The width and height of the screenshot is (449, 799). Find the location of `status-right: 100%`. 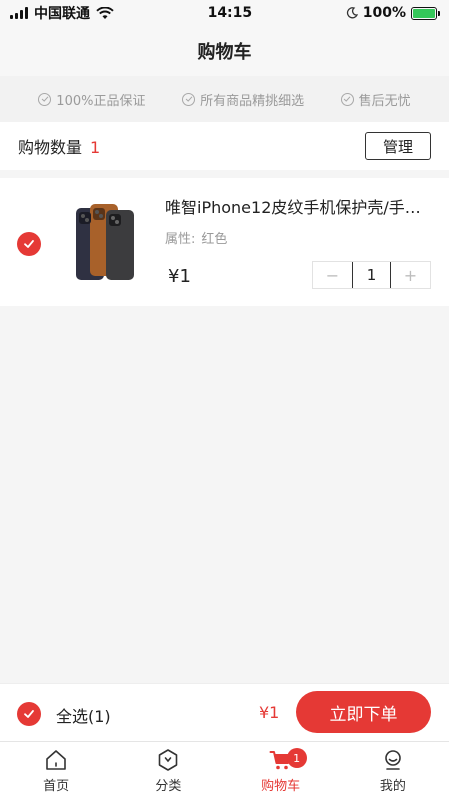

status-right: 100% is located at coordinates (393, 13).